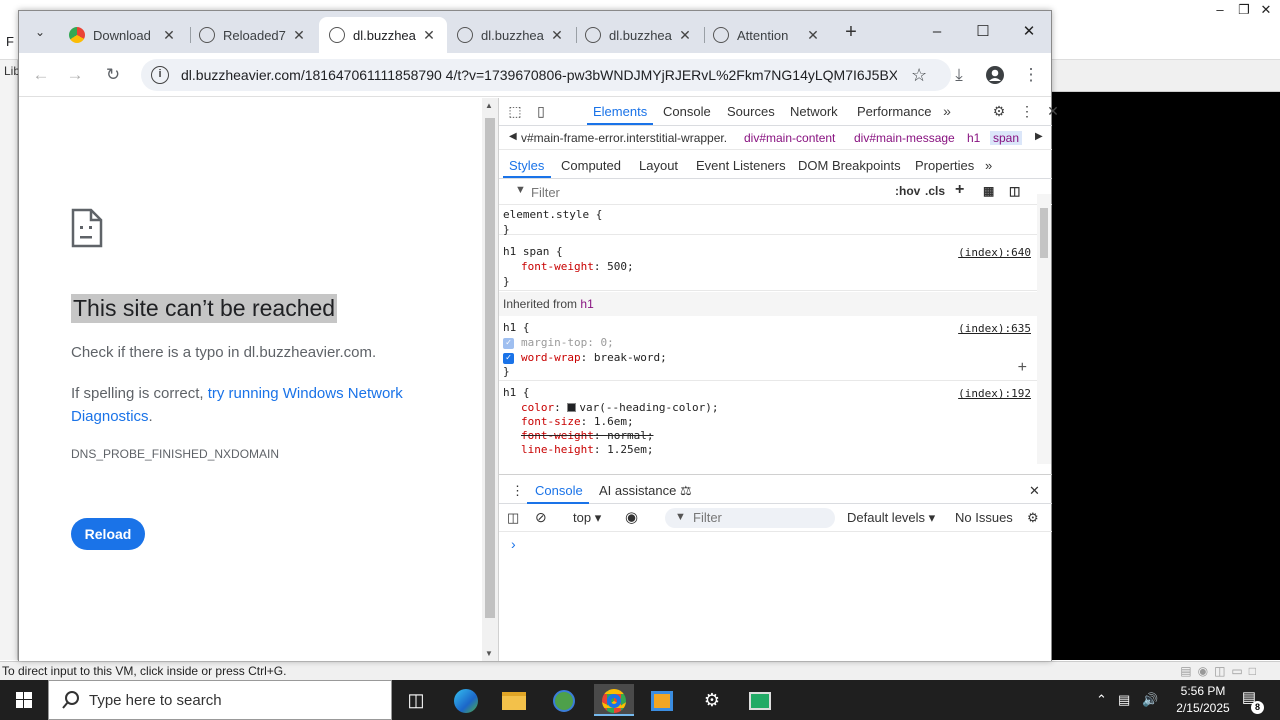 The height and width of the screenshot is (720, 1280). What do you see at coordinates (944, 165) in the screenshot?
I see `subtab-properties: Properties` at bounding box center [944, 165].